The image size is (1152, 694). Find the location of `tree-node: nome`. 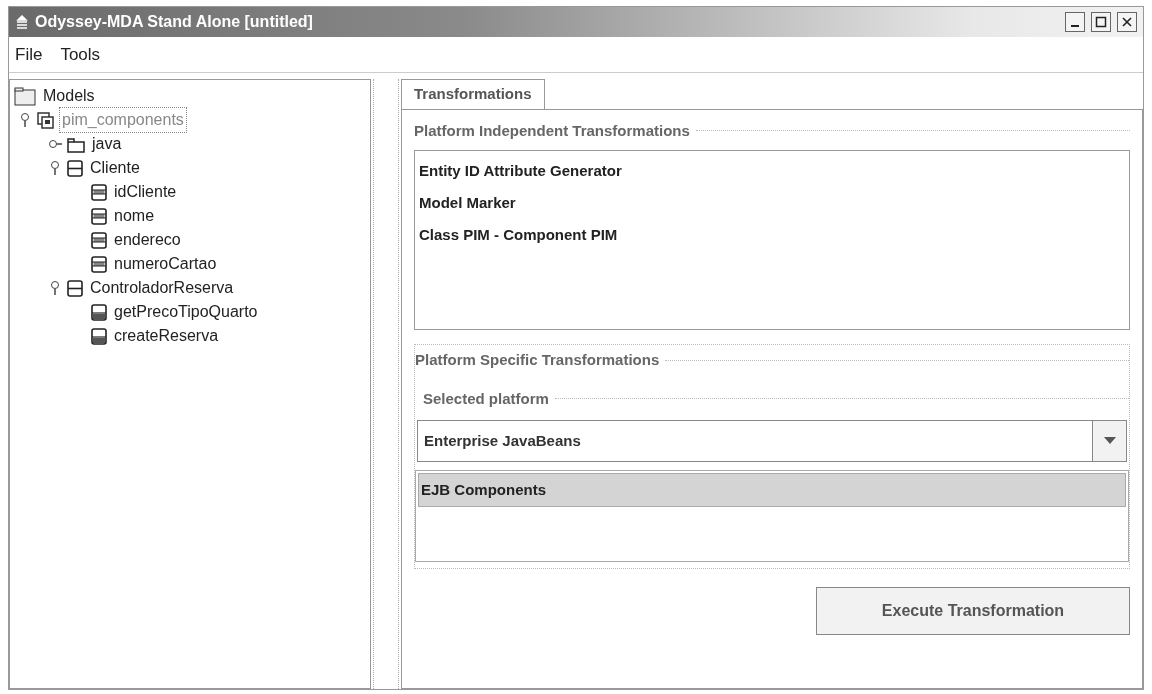

tree-node: nome is located at coordinates (134, 216).